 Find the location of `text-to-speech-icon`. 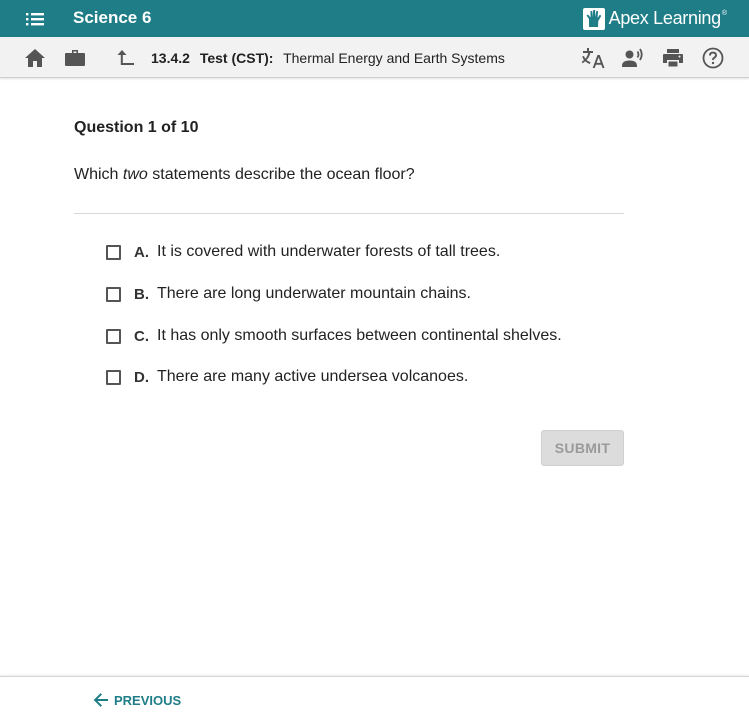

text-to-speech-icon is located at coordinates (633, 58).